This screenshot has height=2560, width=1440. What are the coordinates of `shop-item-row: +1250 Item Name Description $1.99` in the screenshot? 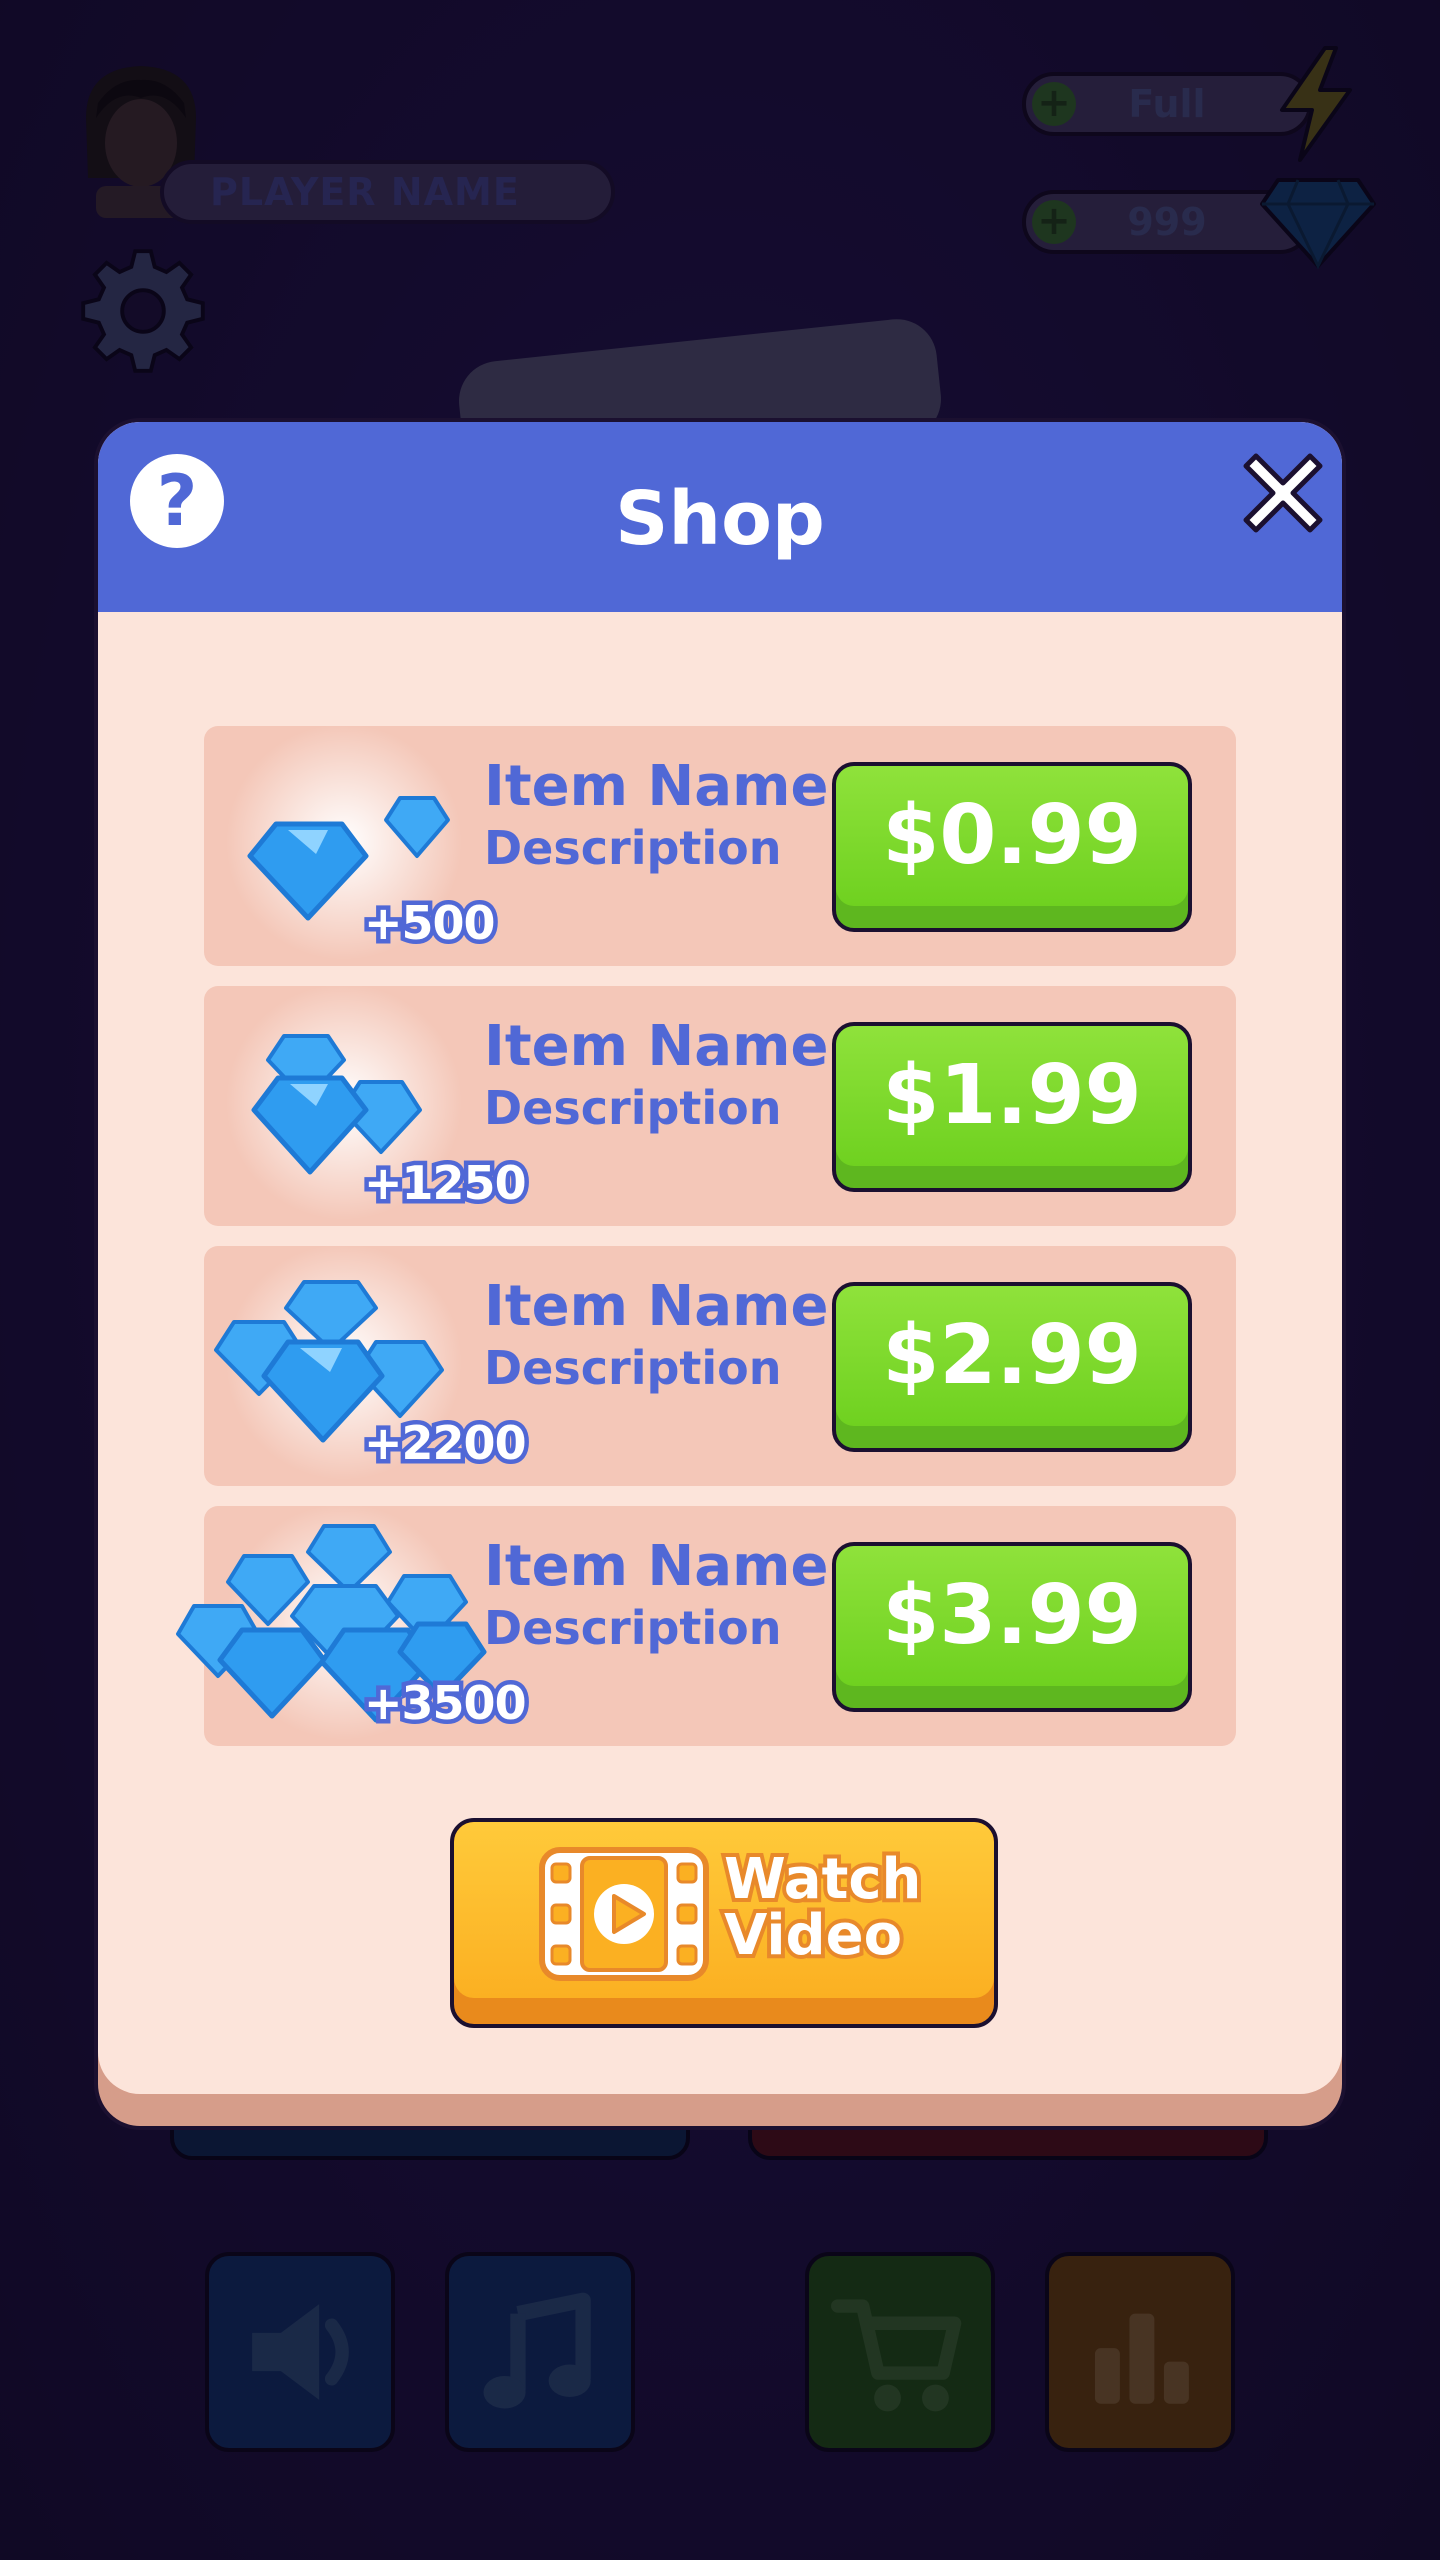 It's located at (720, 1106).